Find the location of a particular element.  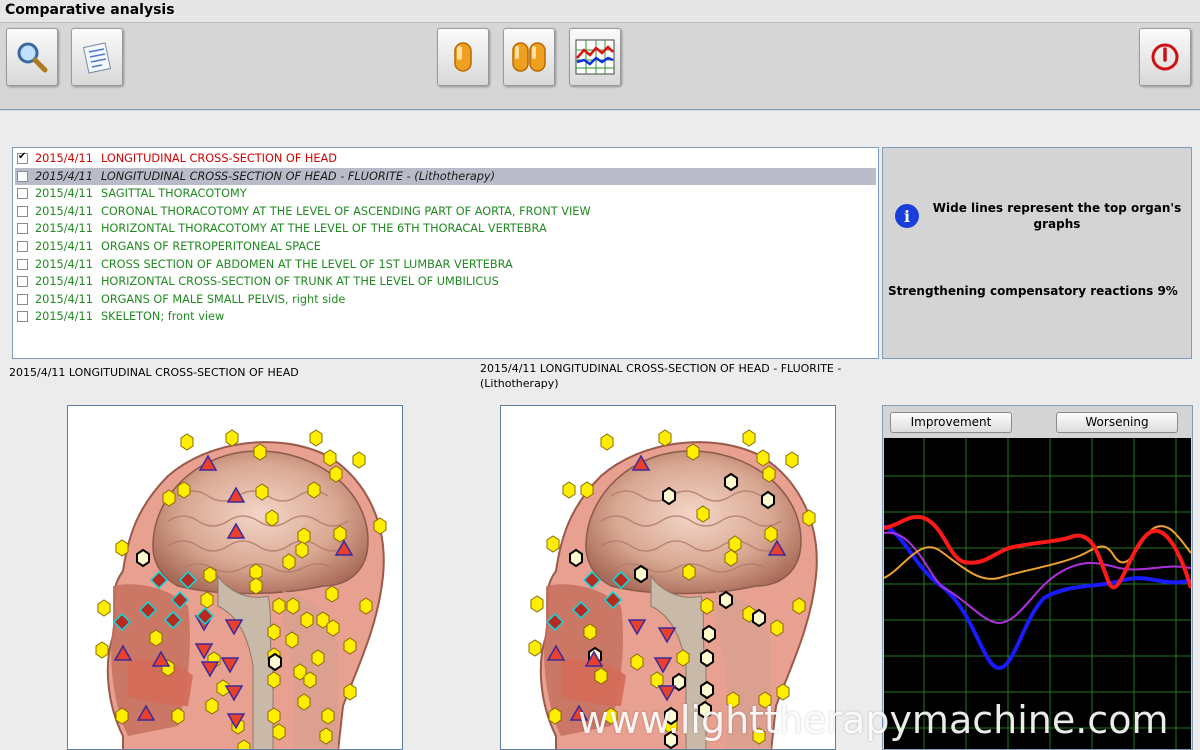

session-label: SKELETON; front view is located at coordinates (162, 317).